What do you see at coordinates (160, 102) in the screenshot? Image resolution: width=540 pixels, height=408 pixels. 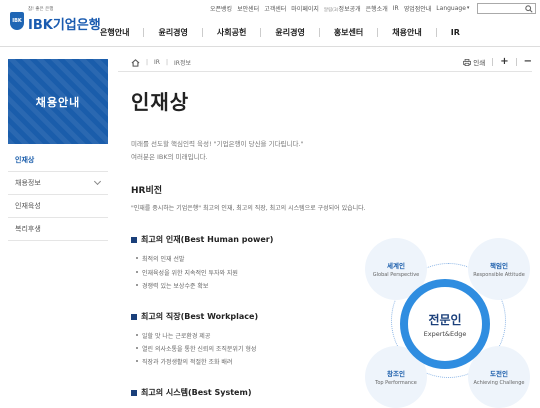 I see `page-title: 인재상` at bounding box center [160, 102].